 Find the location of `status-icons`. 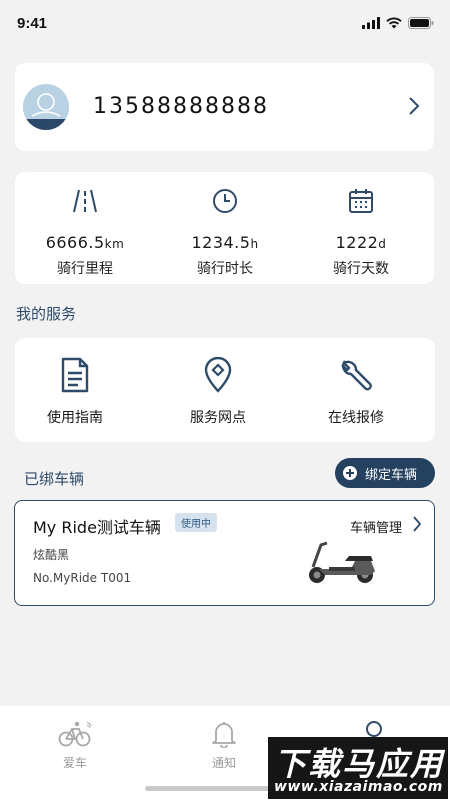

status-icons is located at coordinates (398, 23).